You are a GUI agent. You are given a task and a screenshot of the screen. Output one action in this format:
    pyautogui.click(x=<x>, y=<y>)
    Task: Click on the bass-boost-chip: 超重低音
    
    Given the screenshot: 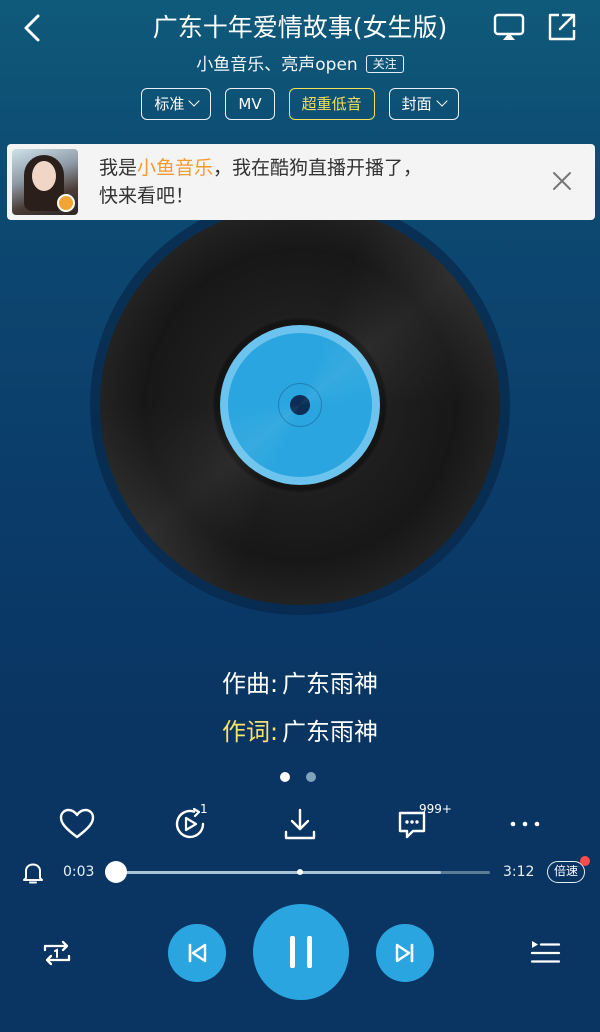 What is the action you would take?
    pyautogui.click(x=331, y=104)
    